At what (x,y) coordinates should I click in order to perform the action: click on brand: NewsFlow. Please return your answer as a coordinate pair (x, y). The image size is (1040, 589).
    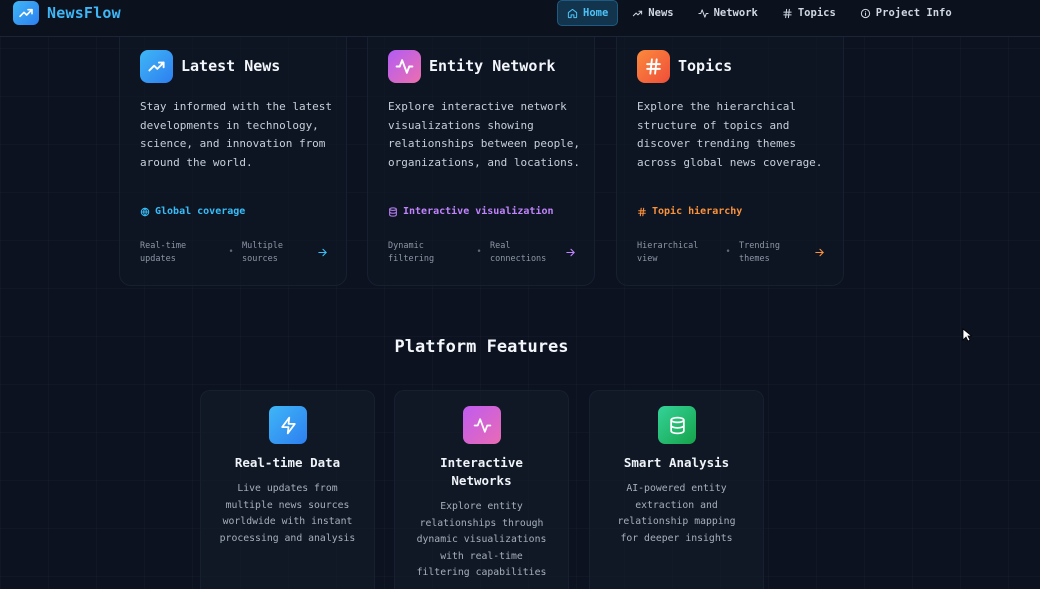
    Looking at the image, I should click on (67, 13).